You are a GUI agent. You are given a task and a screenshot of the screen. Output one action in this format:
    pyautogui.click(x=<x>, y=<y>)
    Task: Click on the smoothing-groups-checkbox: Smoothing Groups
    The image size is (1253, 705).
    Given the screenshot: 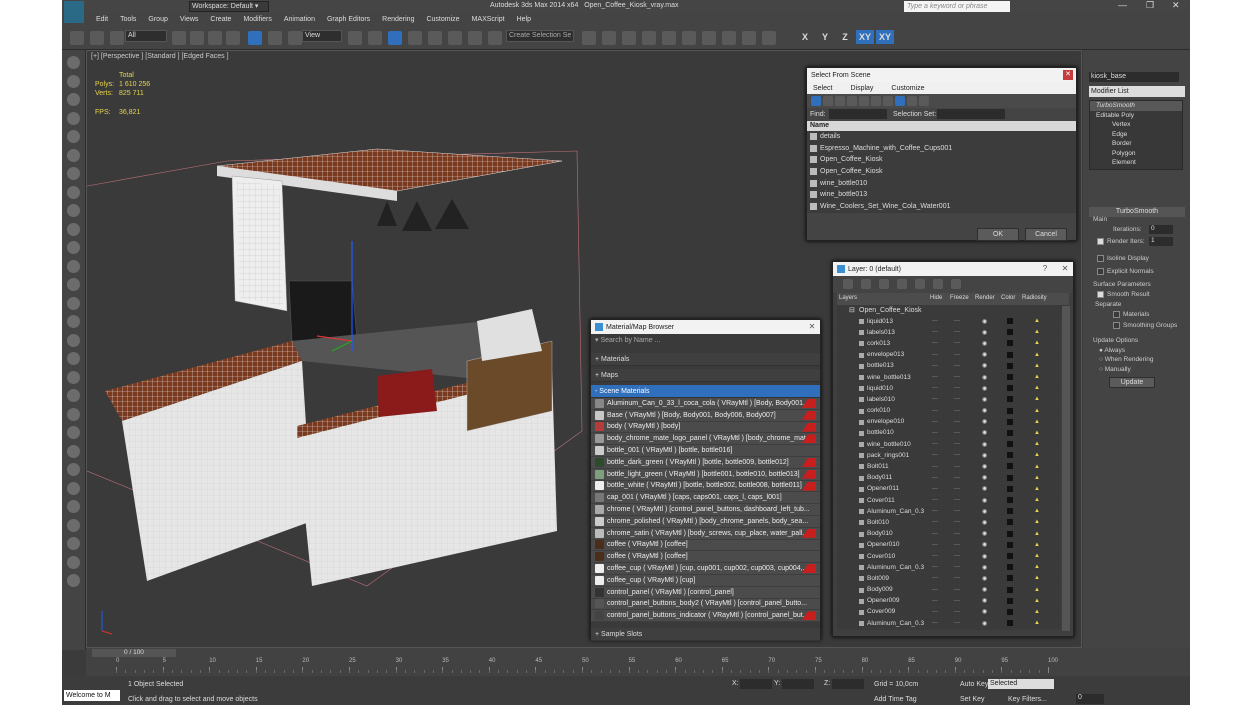 What is the action you would take?
    pyautogui.click(x=1145, y=325)
    